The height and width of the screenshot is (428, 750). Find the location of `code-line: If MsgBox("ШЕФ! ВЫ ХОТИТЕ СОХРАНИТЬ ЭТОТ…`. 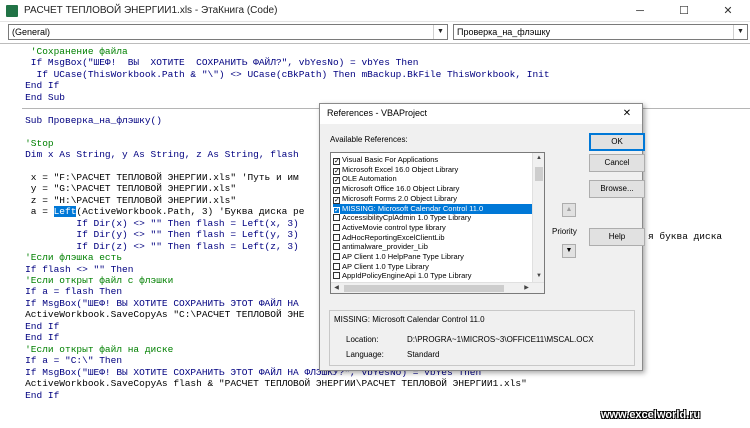

code-line: If MsgBox("ШЕФ! ВЫ ХОТИТЕ СОХРАНИТЬ ЭТОТ… is located at coordinates (153, 303).